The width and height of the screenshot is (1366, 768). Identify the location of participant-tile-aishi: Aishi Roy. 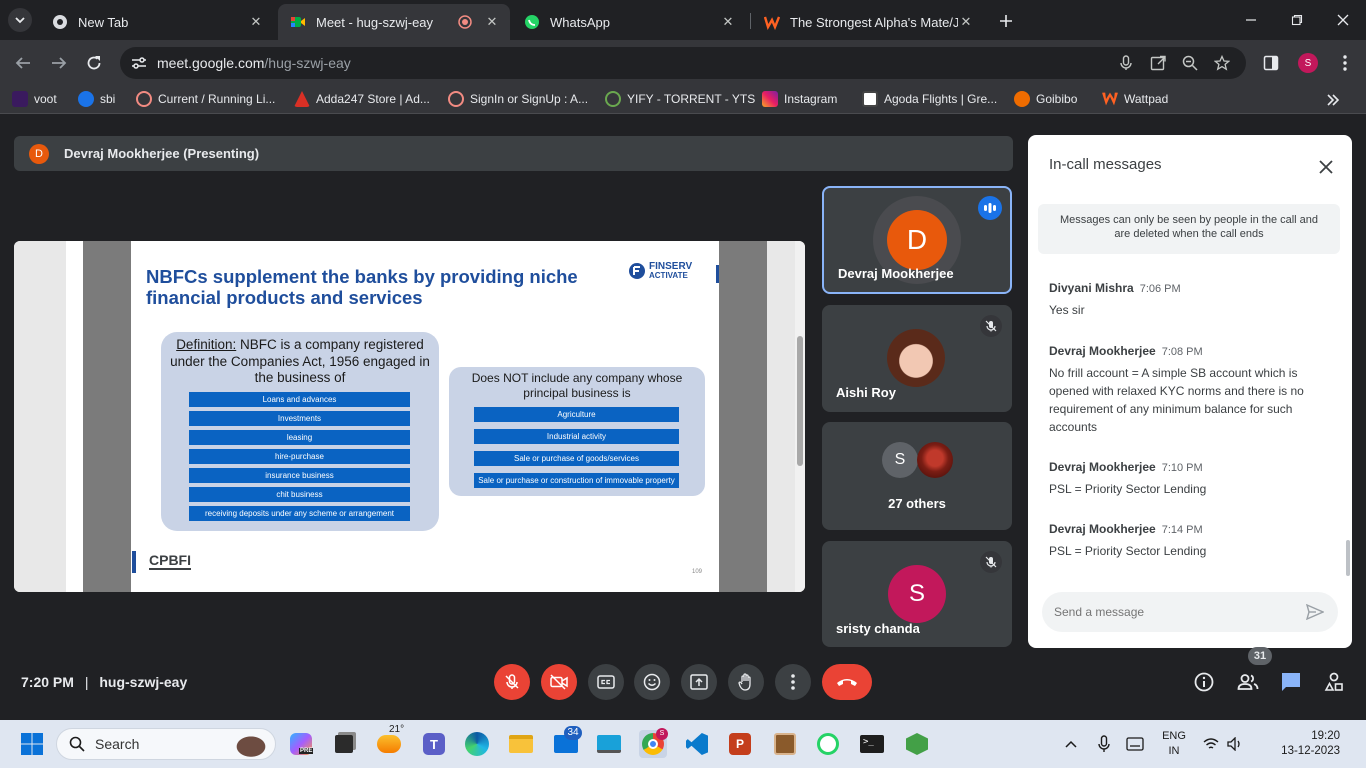
(917, 358).